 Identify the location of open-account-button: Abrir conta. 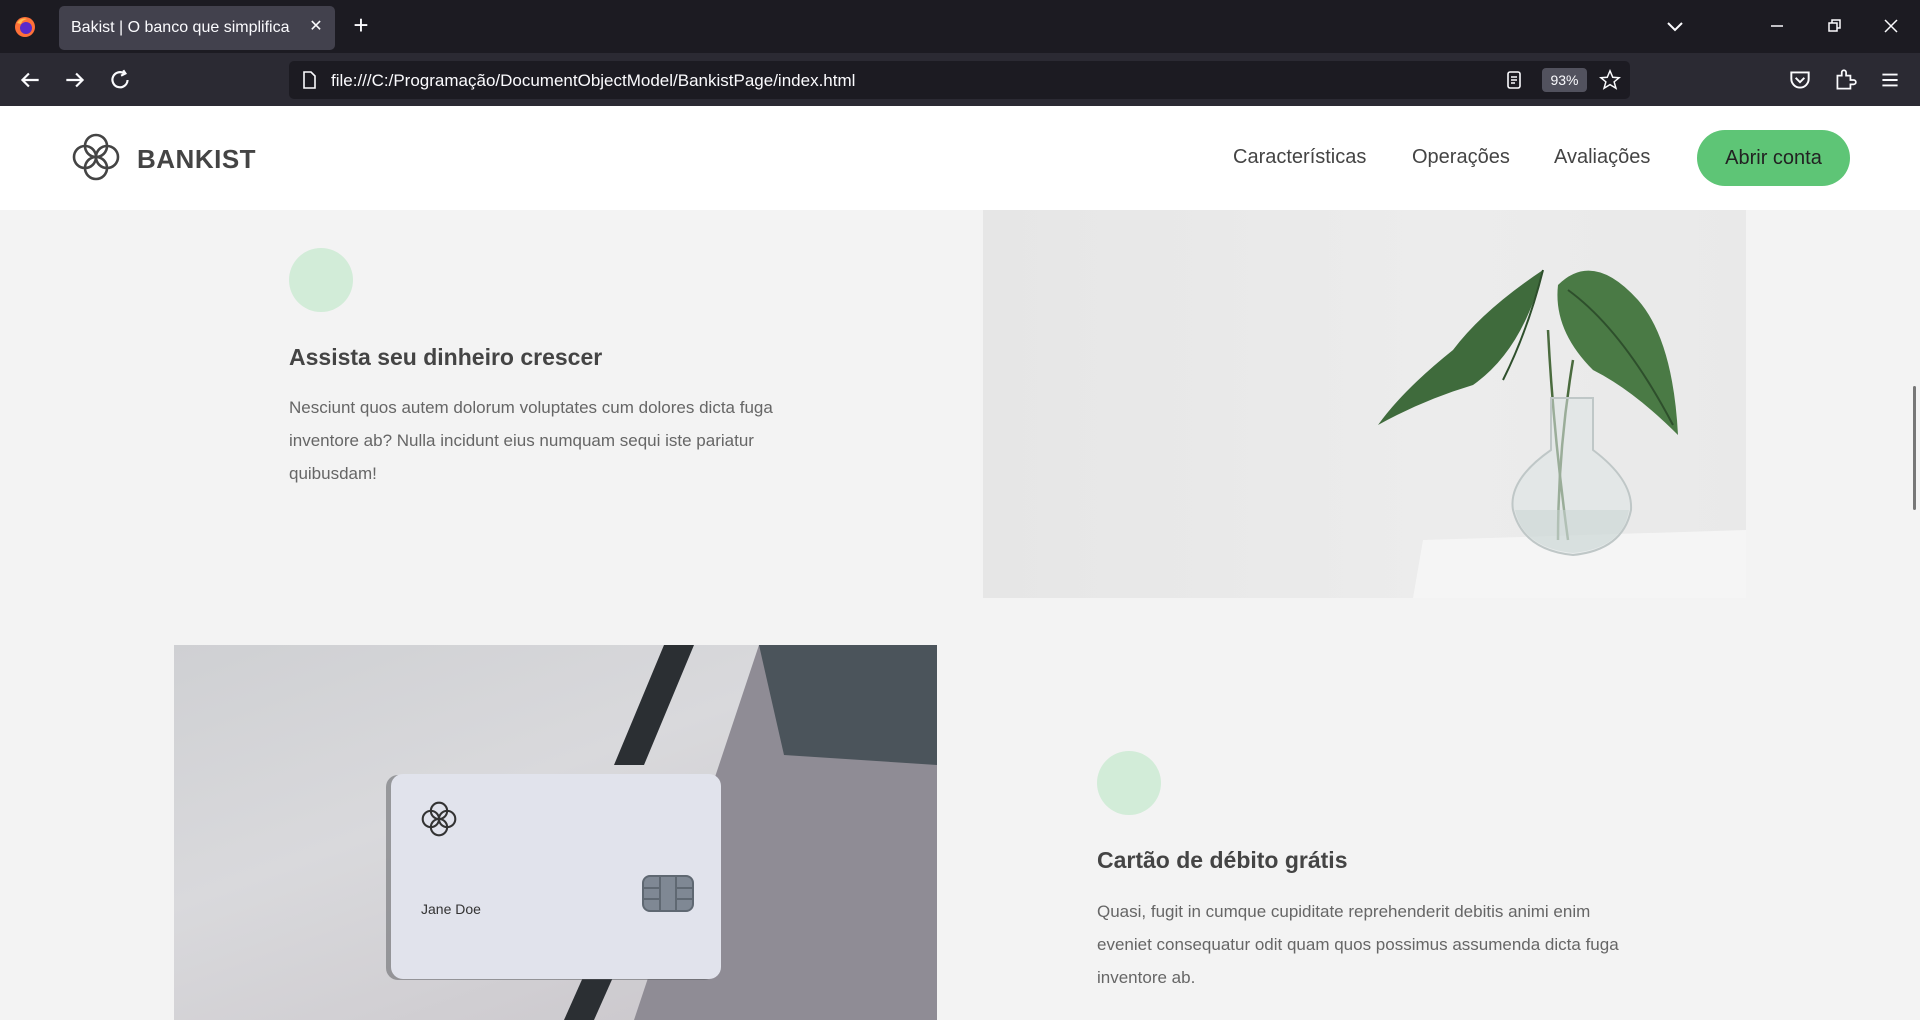
(1773, 158).